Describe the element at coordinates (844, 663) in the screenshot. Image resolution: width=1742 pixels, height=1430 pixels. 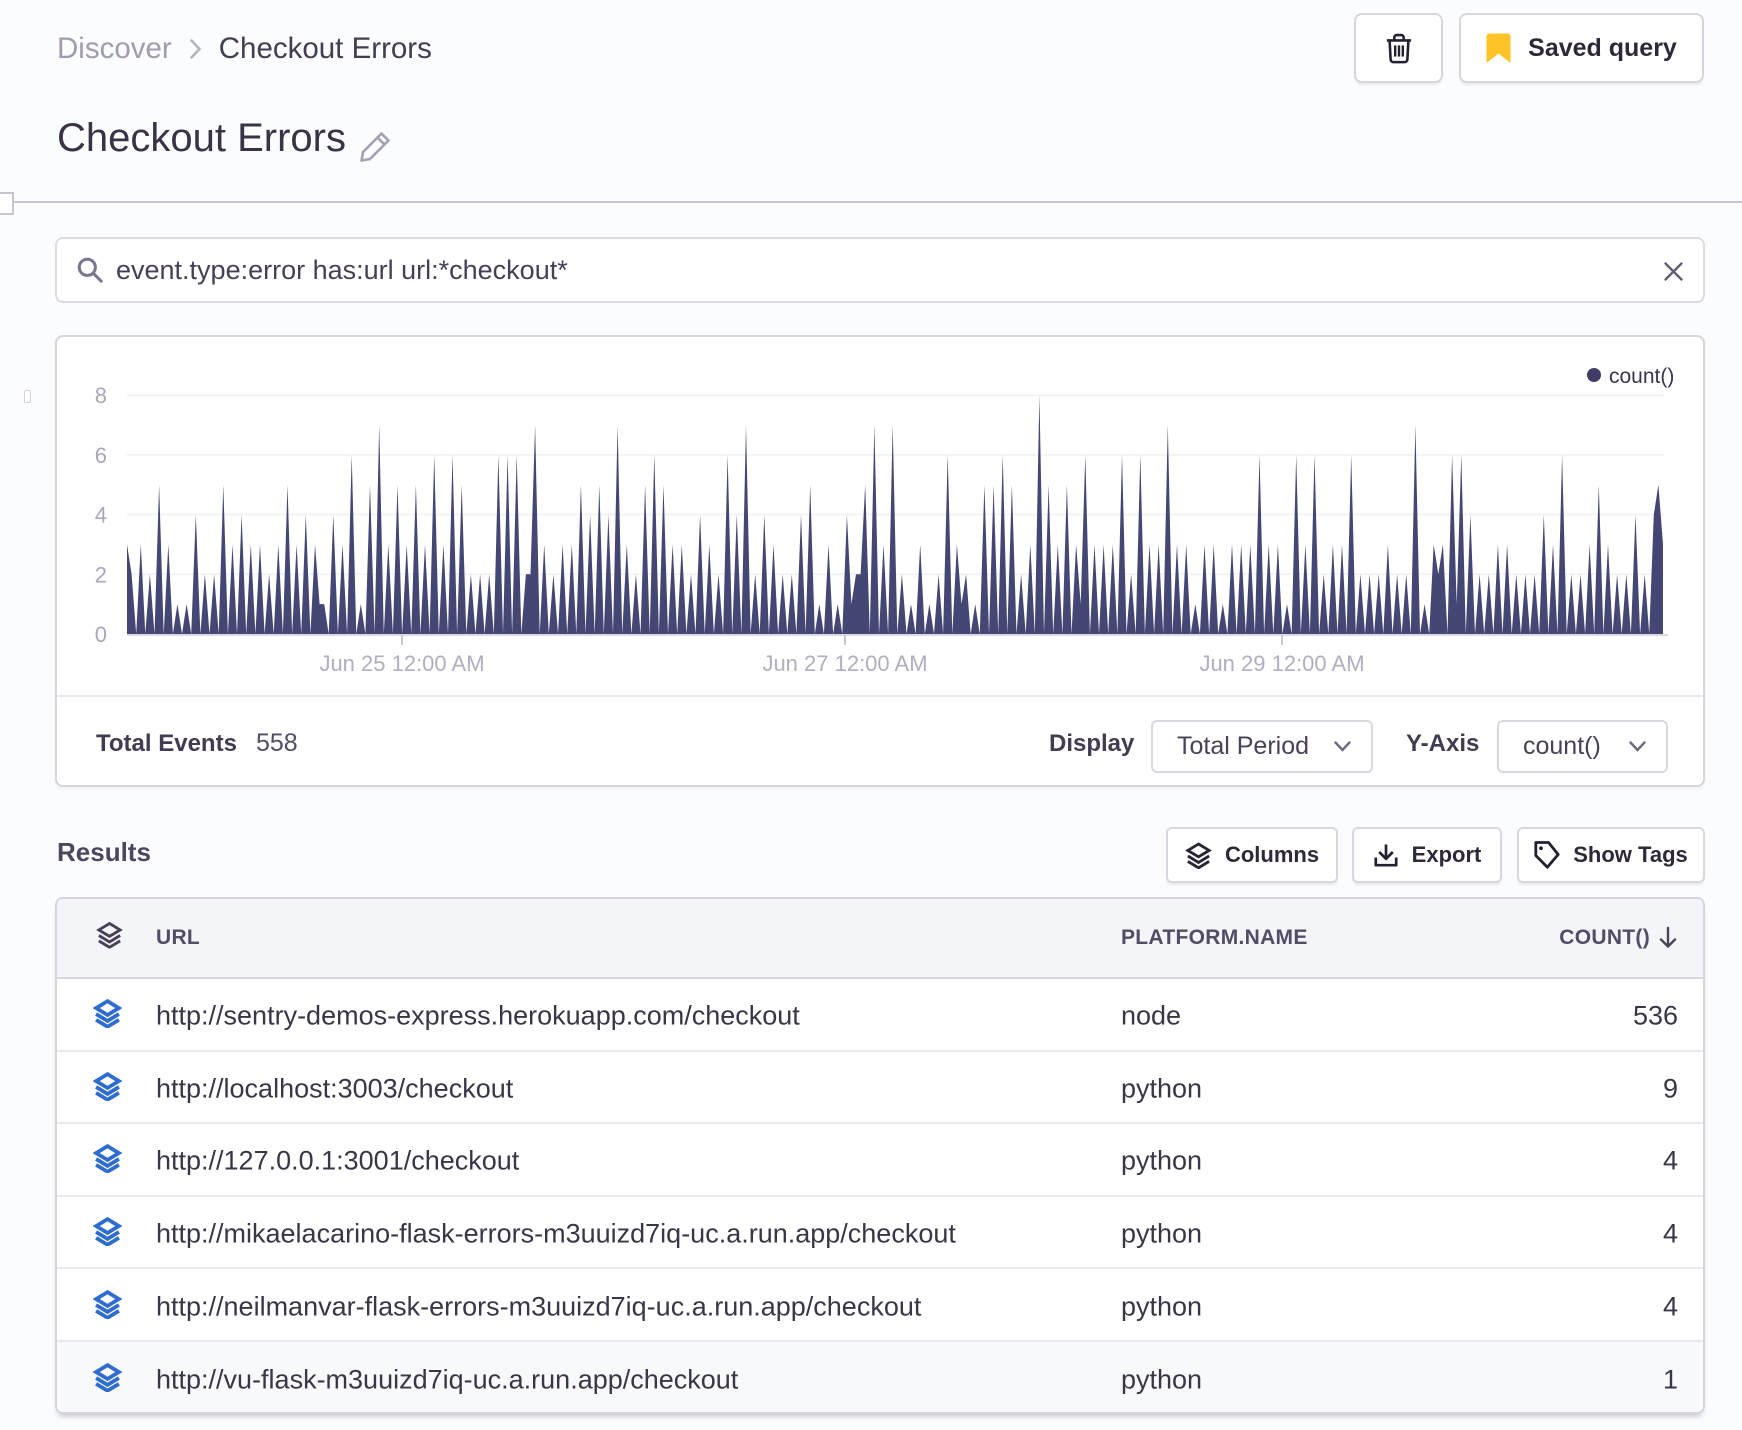
I see `svg-text: Jun 27 12:00 AM` at that location.